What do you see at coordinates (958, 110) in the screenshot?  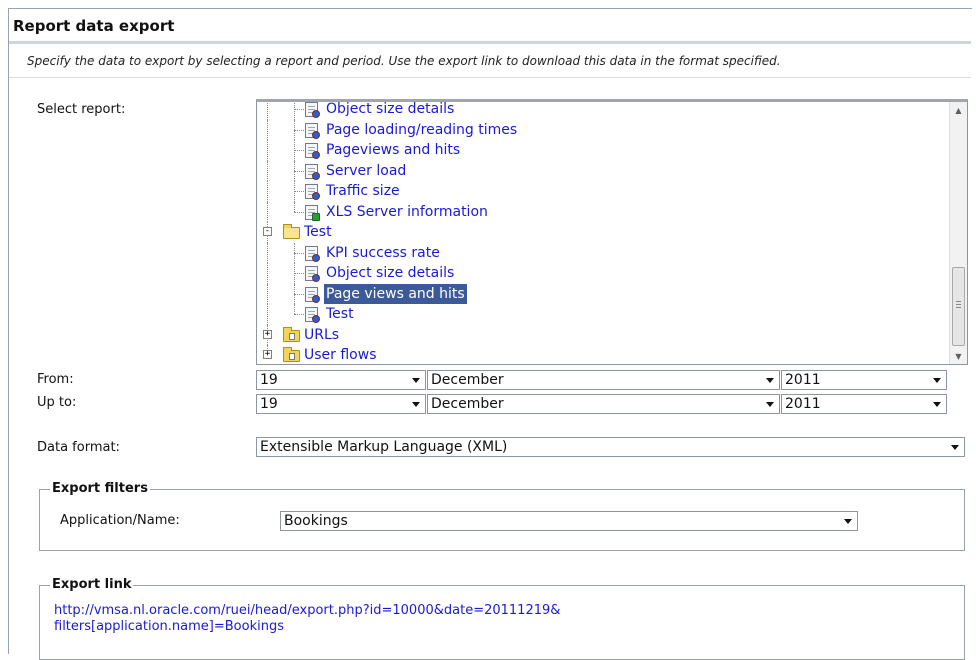 I see `scroll-up-arrow-icon: ▲` at bounding box center [958, 110].